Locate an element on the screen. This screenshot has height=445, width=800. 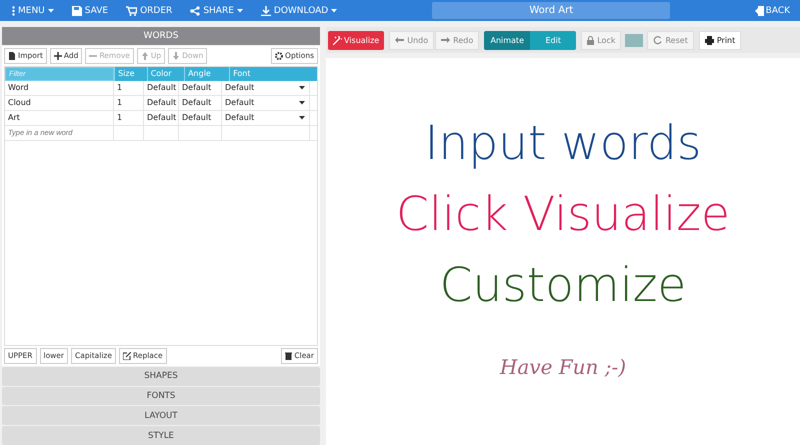
right-arrow-icon is located at coordinates (445, 40).